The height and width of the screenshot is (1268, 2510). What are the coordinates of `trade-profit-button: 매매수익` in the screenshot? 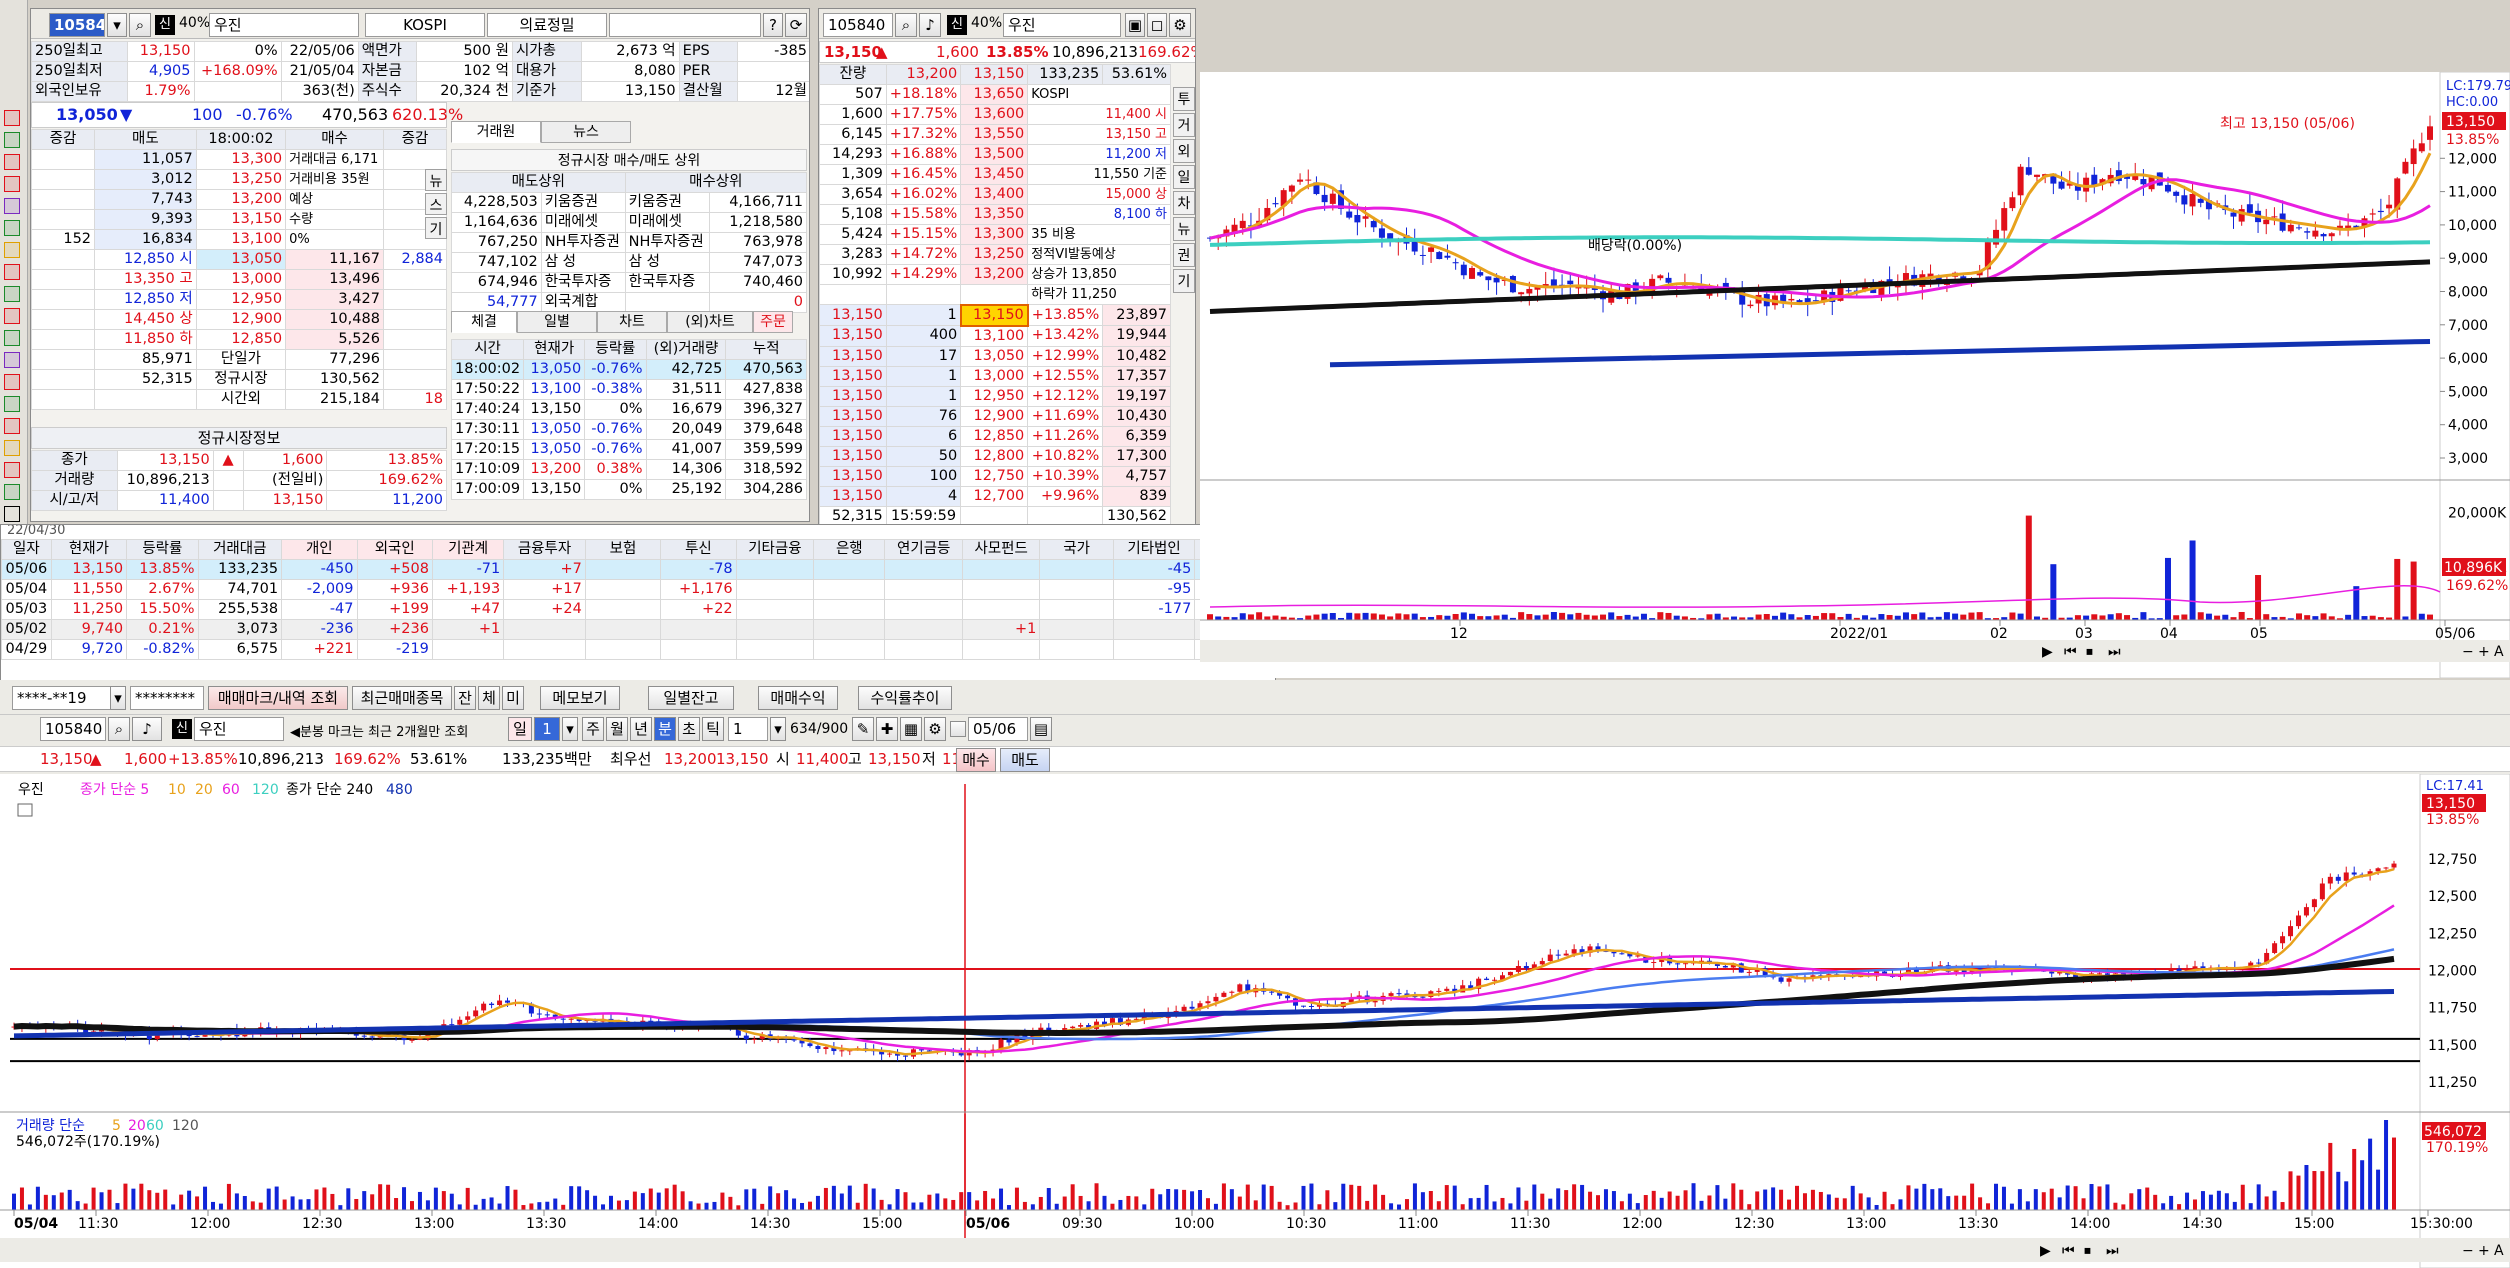 It's located at (798, 698).